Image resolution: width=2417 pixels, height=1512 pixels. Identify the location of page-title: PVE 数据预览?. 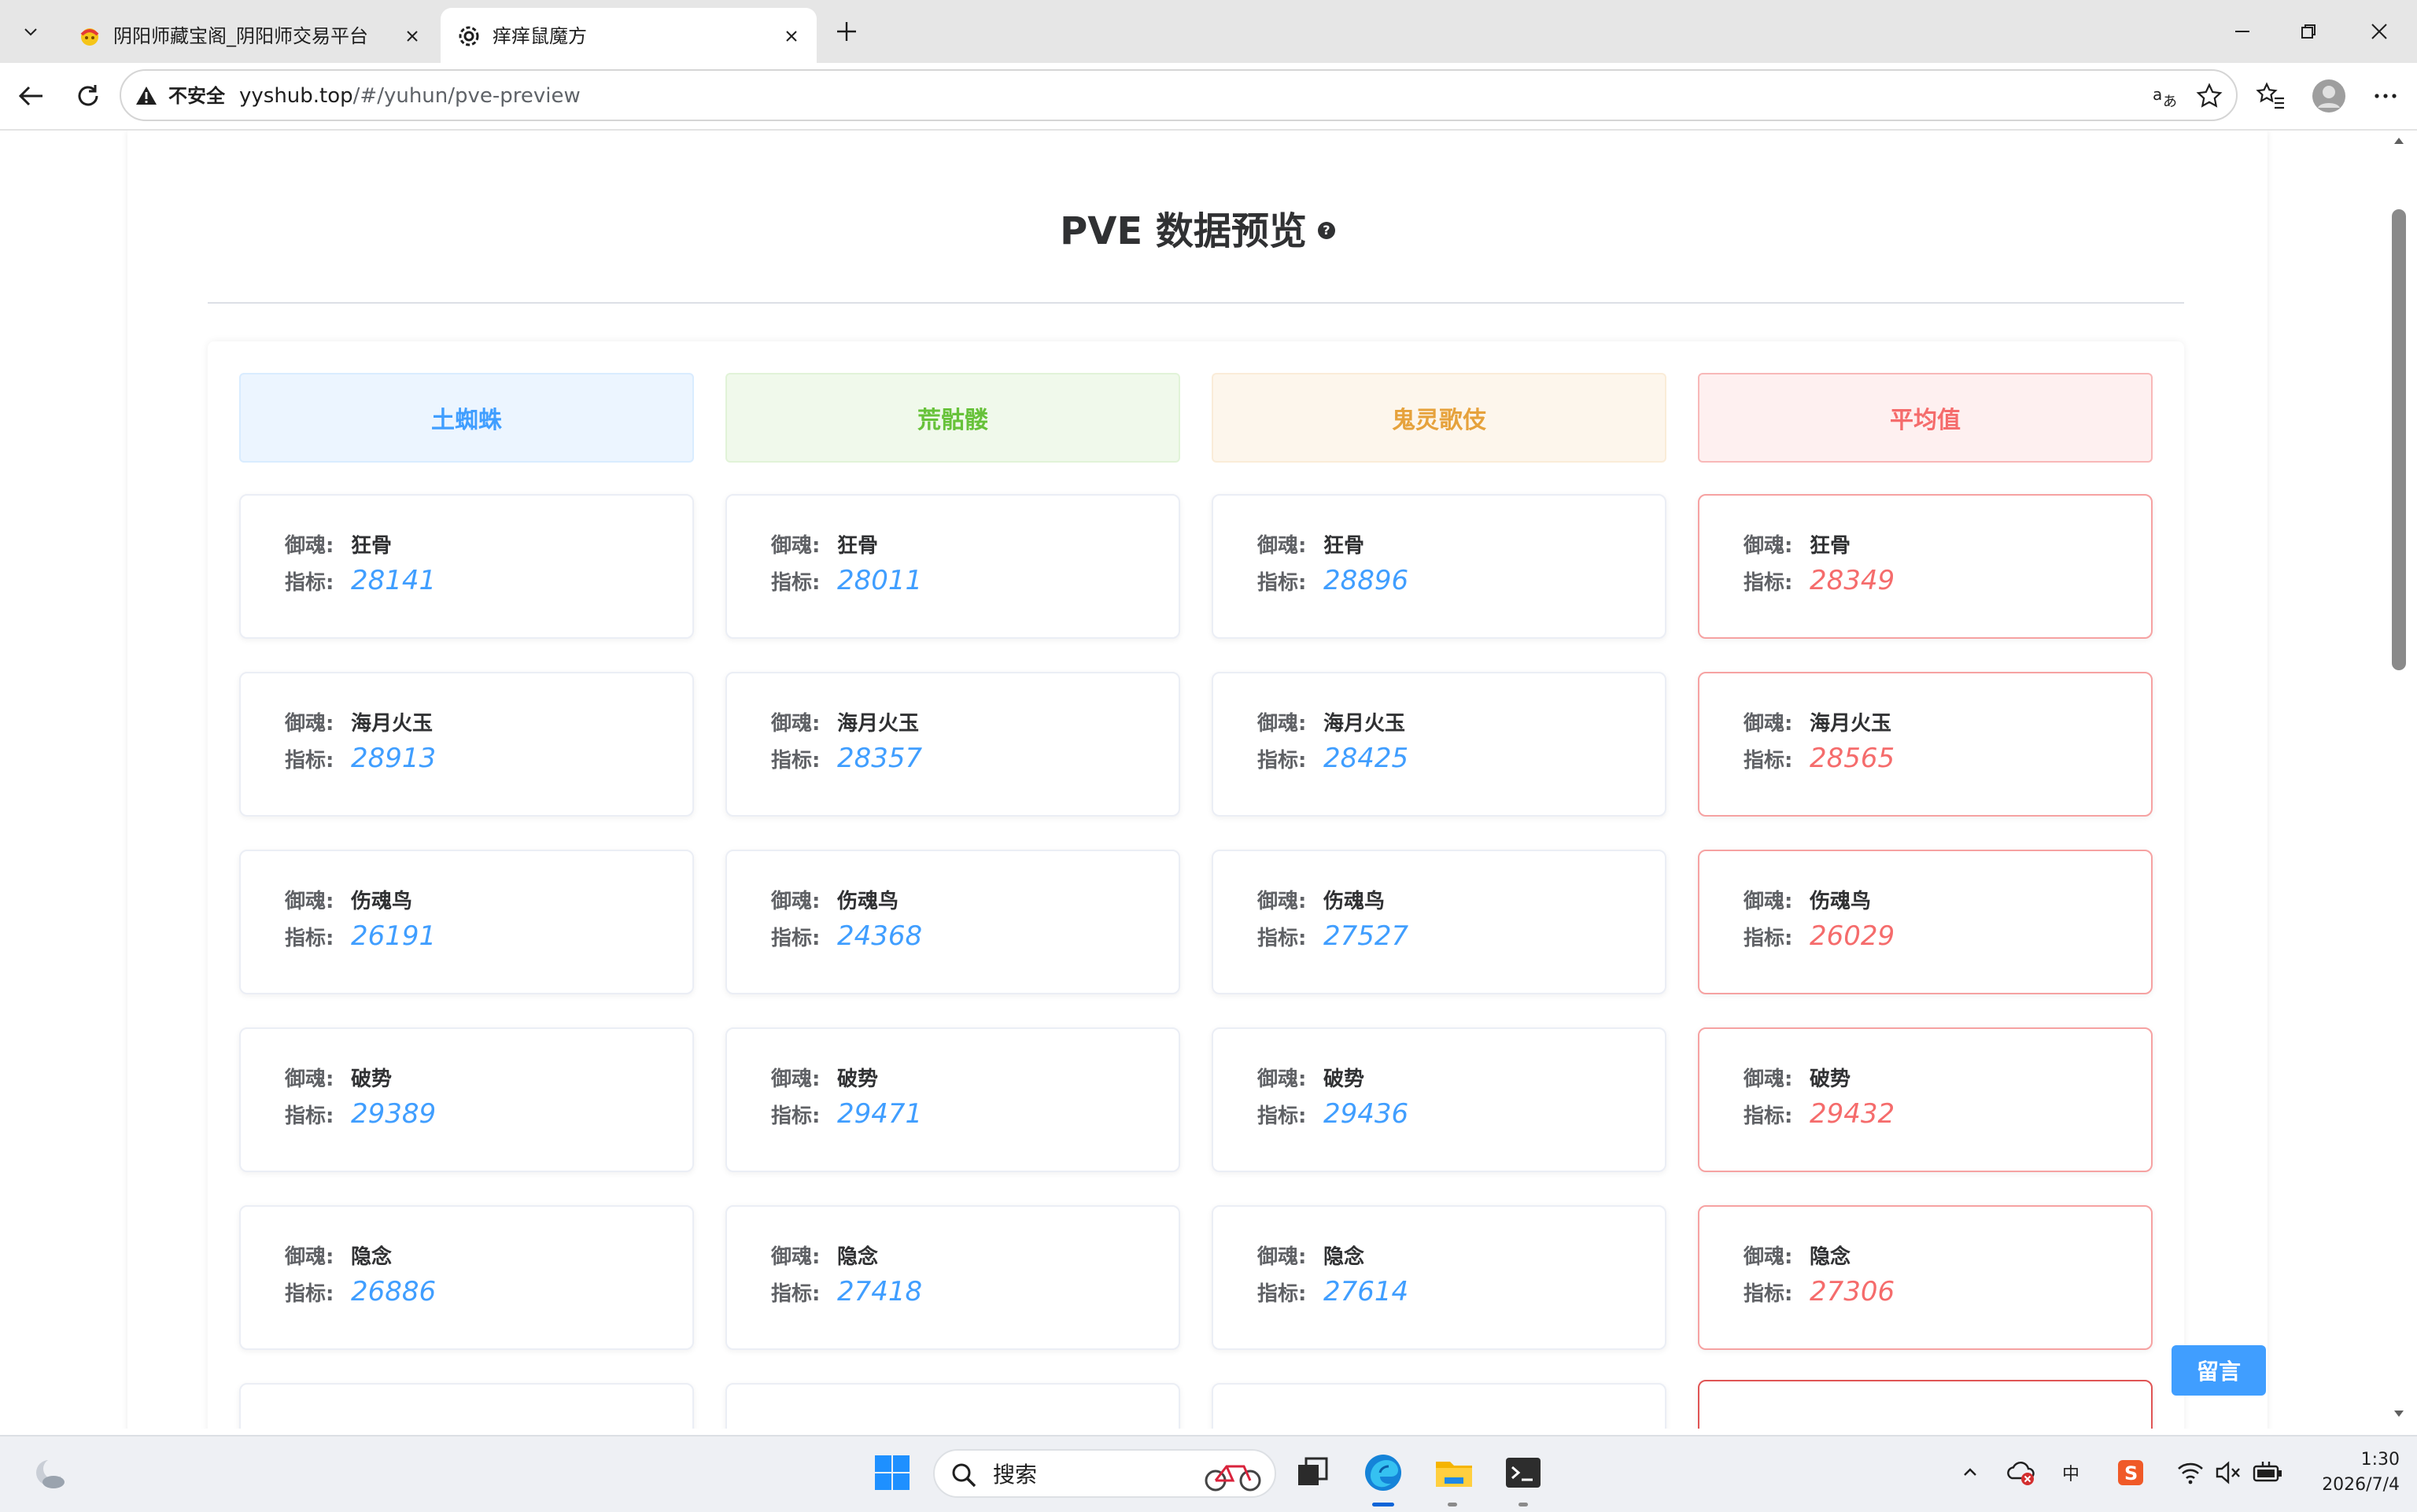
(1197, 231).